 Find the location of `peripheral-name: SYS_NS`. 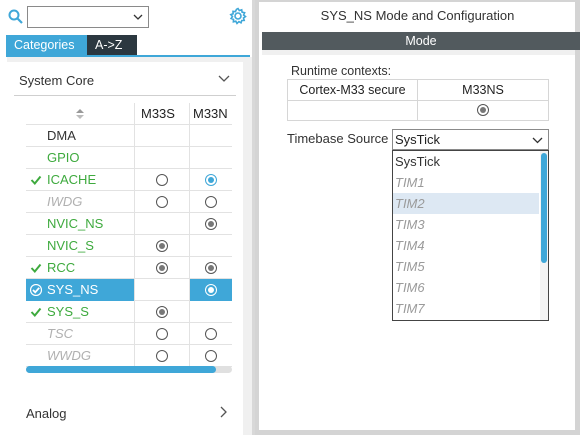

peripheral-name: SYS_NS is located at coordinates (73, 289).